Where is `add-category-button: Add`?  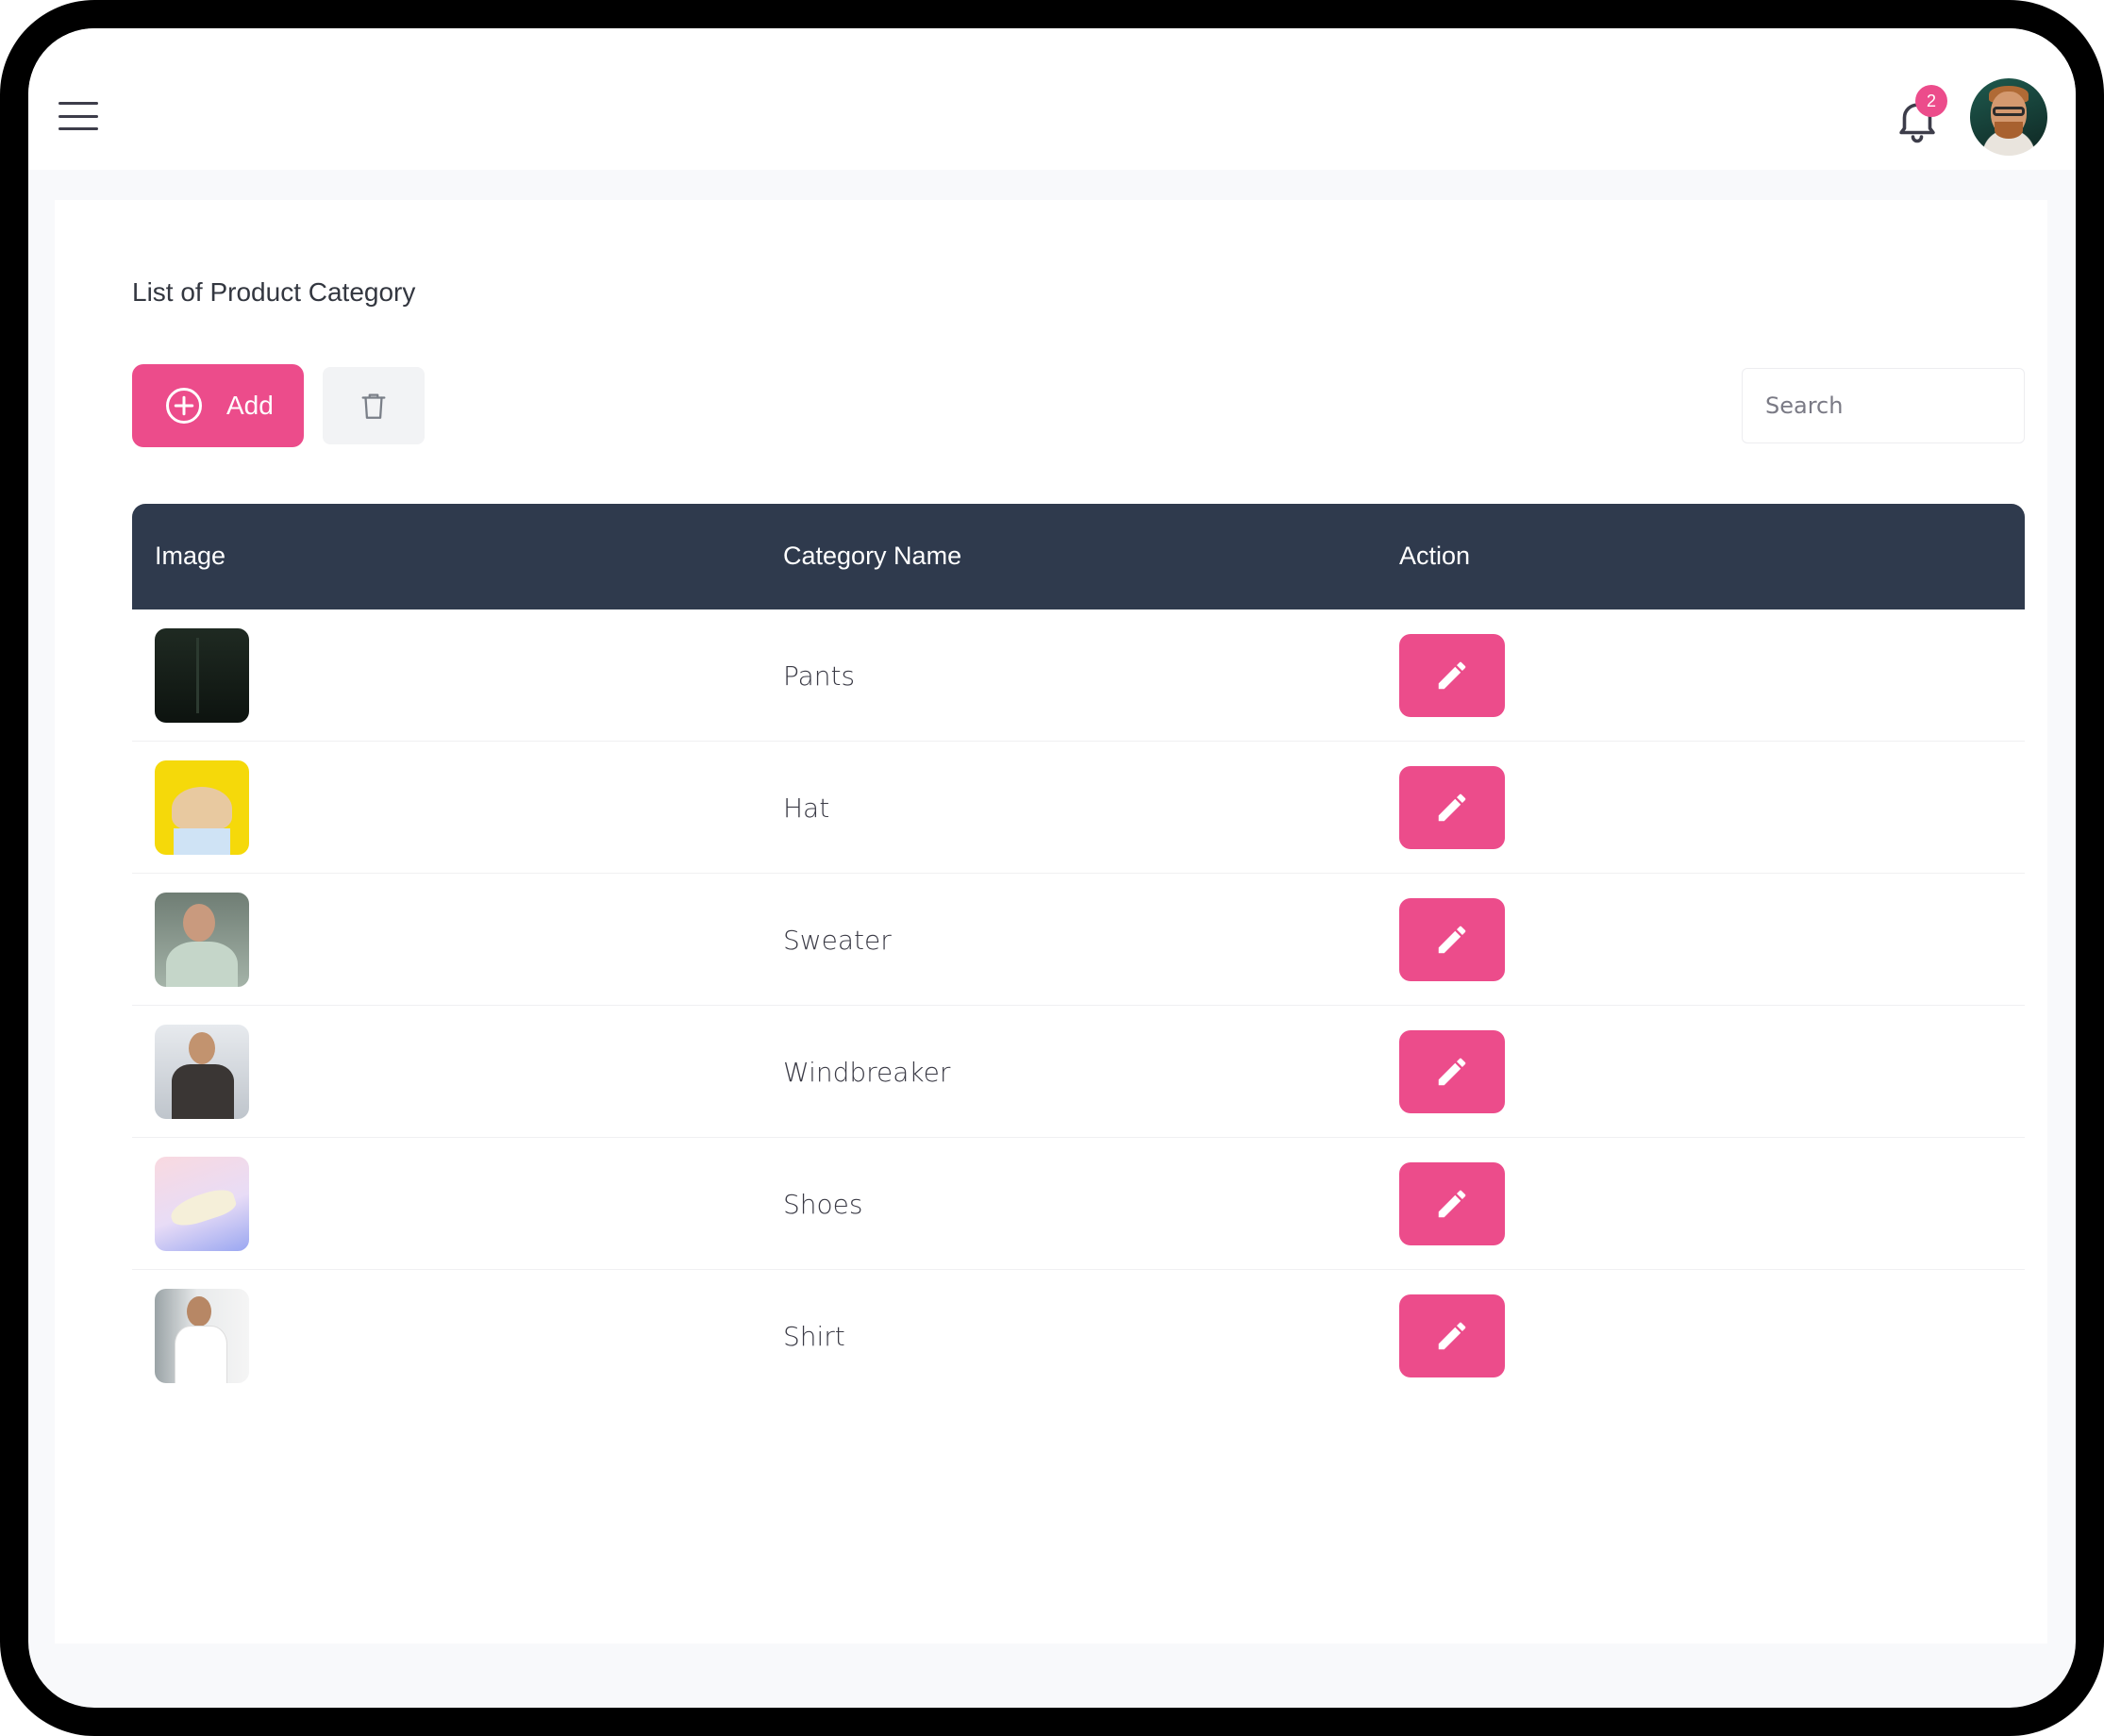 add-category-button: Add is located at coordinates (218, 406).